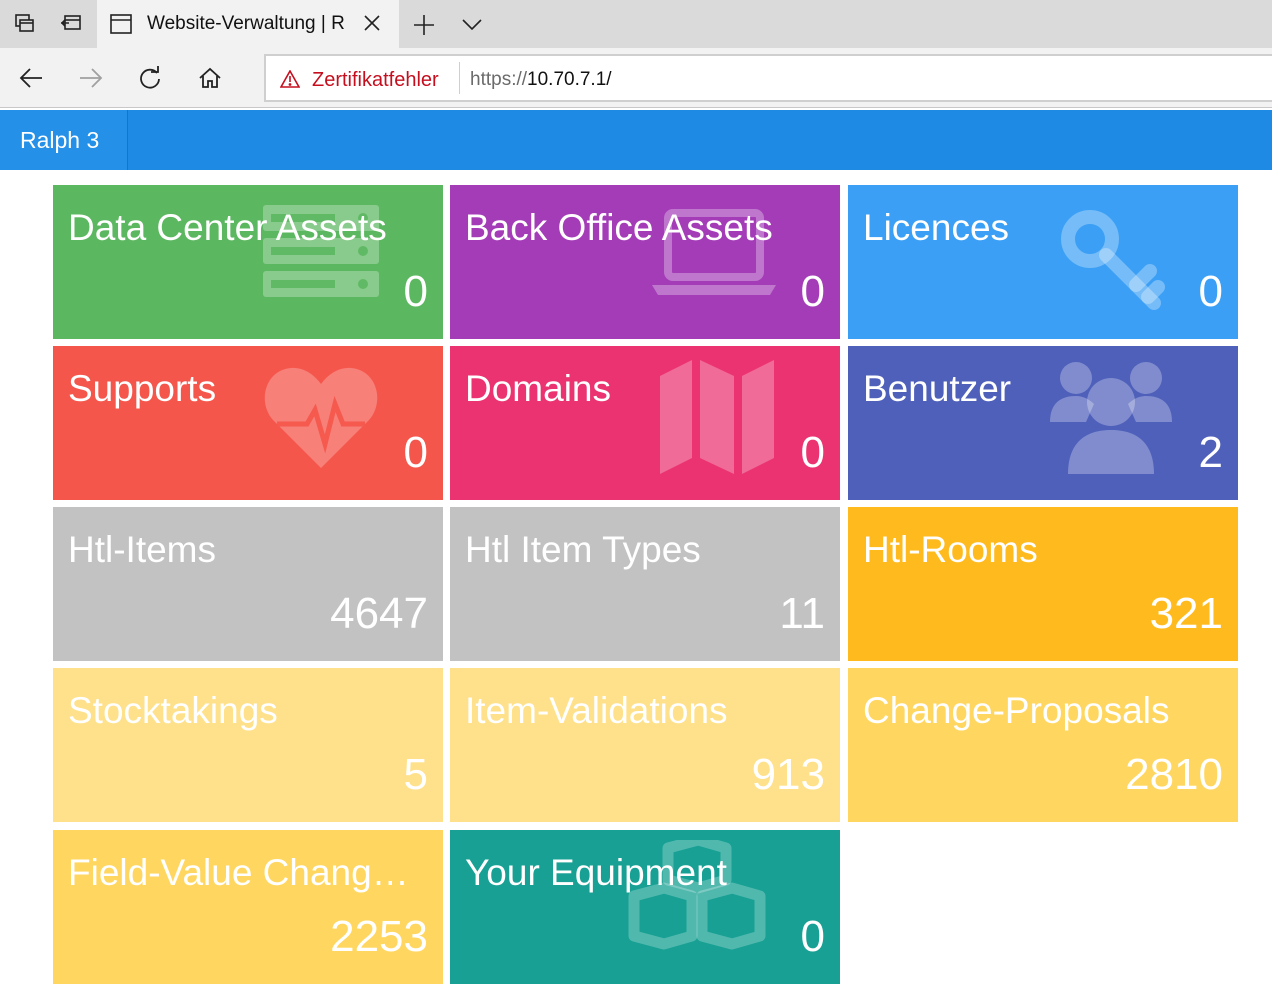 The height and width of the screenshot is (993, 1272). What do you see at coordinates (210, 78) in the screenshot?
I see `home-icon` at bounding box center [210, 78].